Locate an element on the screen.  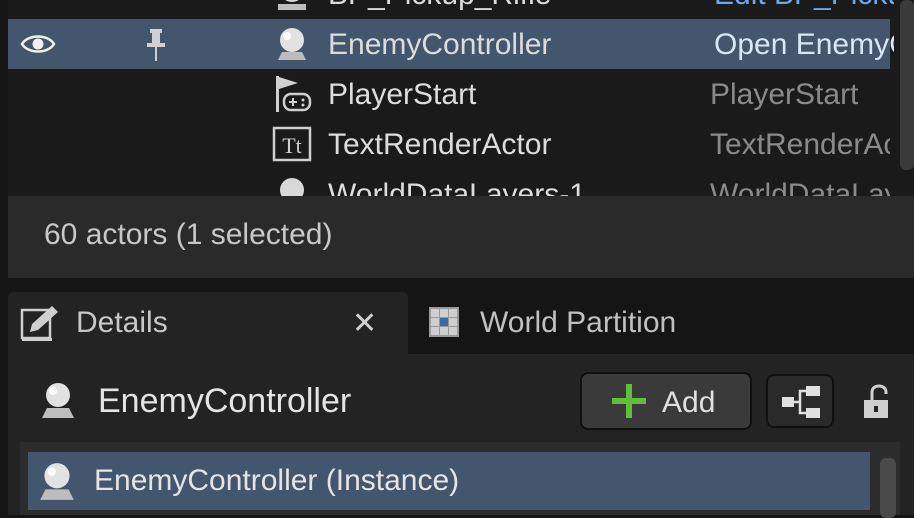
plus-icon is located at coordinates (629, 401).